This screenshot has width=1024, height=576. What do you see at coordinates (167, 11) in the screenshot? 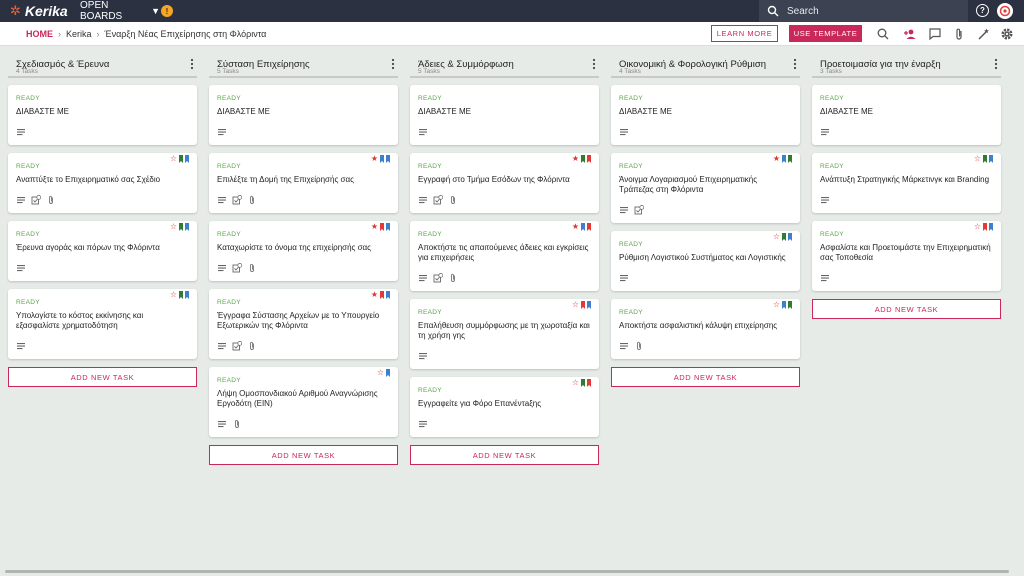
I see `notification-badge: !` at bounding box center [167, 11].